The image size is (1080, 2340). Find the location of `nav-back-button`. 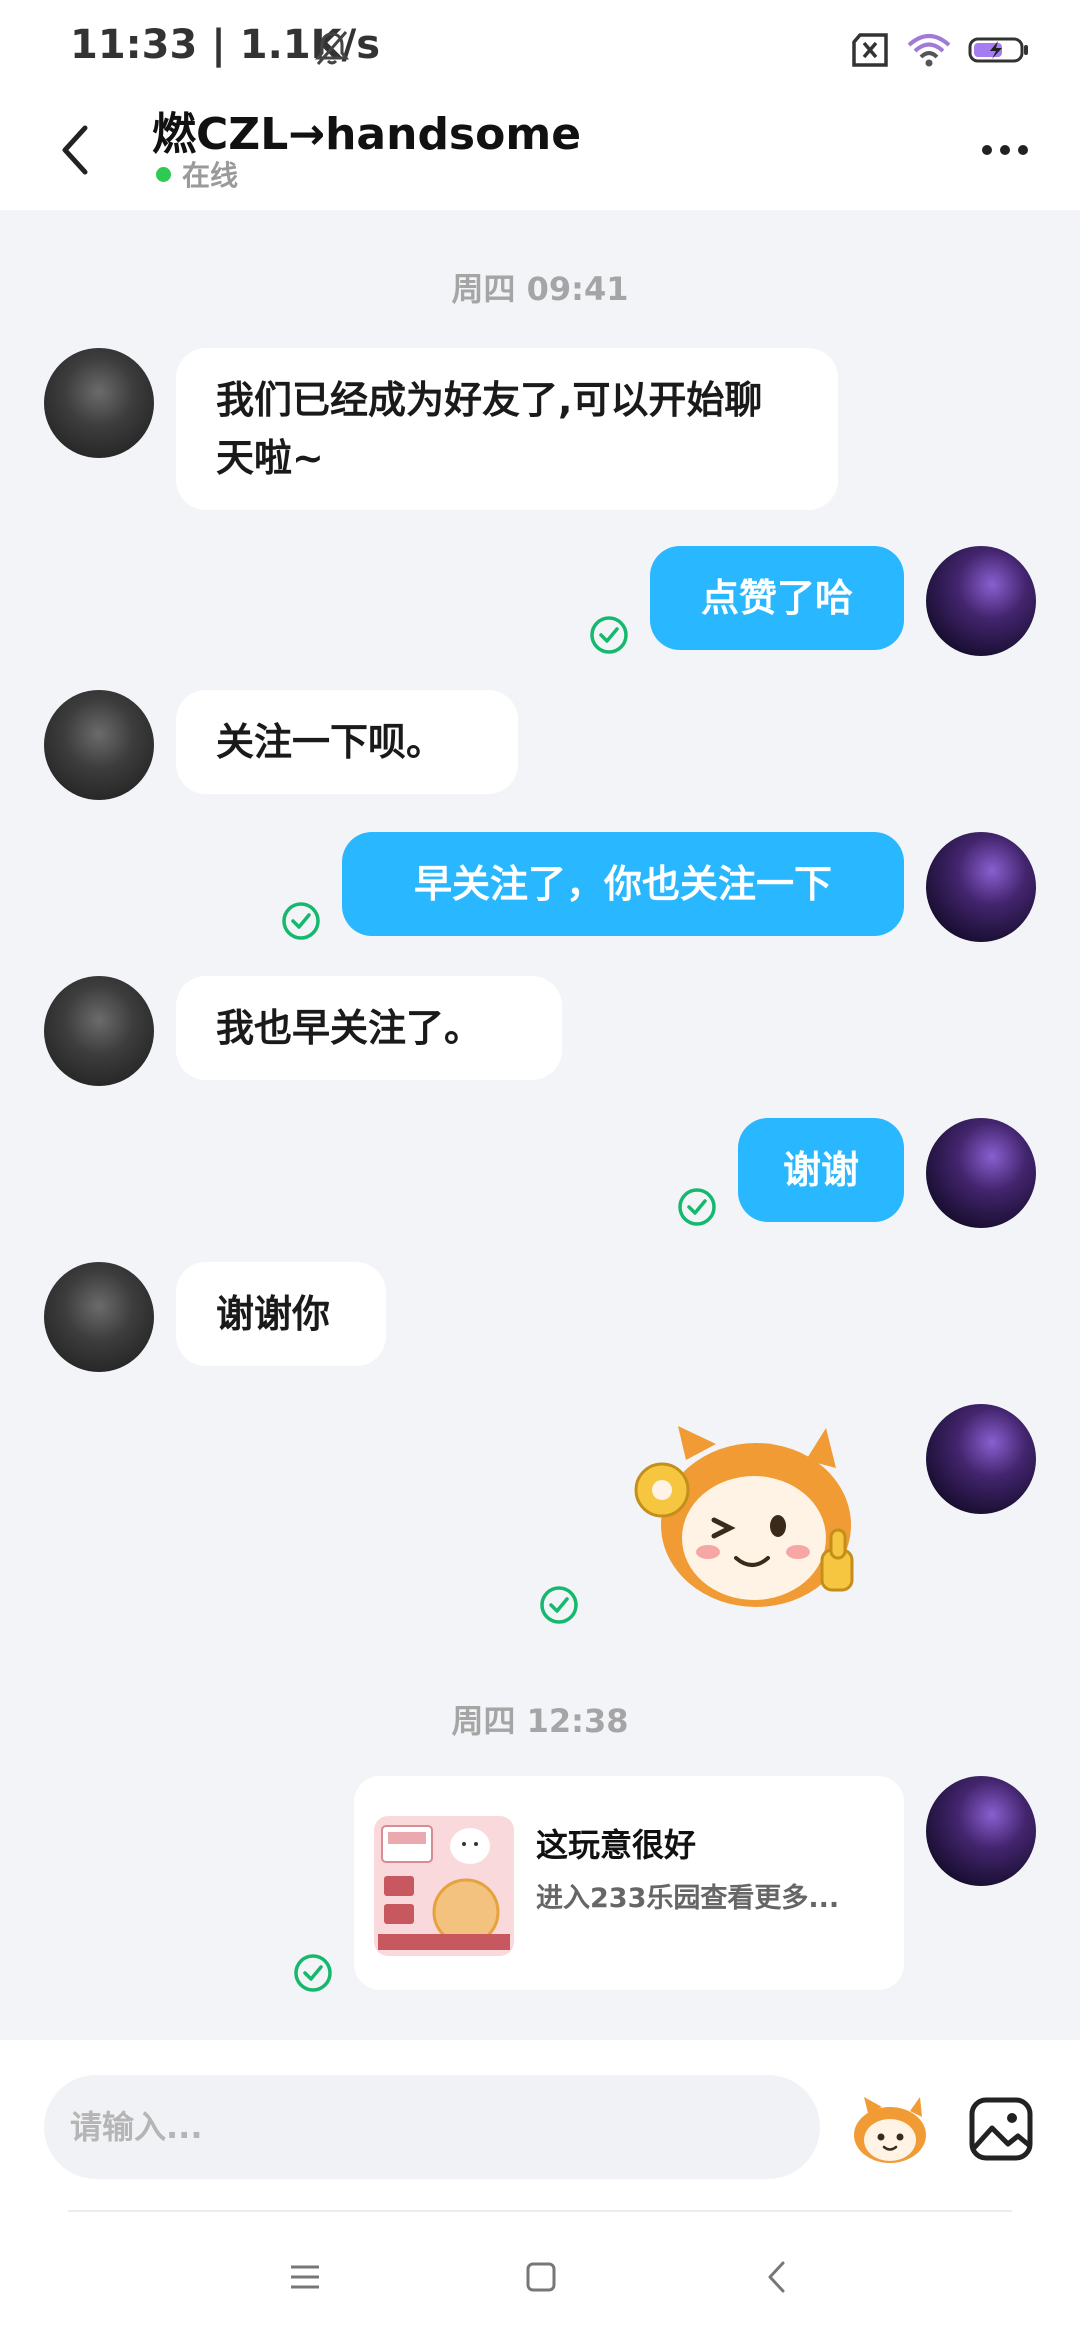

nav-back-button is located at coordinates (777, 2277).